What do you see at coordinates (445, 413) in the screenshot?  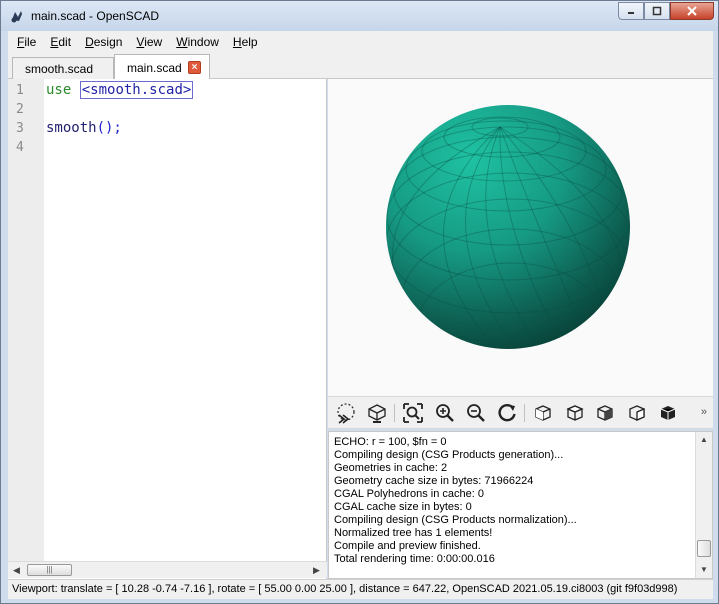 I see `zoom-in-icon` at bounding box center [445, 413].